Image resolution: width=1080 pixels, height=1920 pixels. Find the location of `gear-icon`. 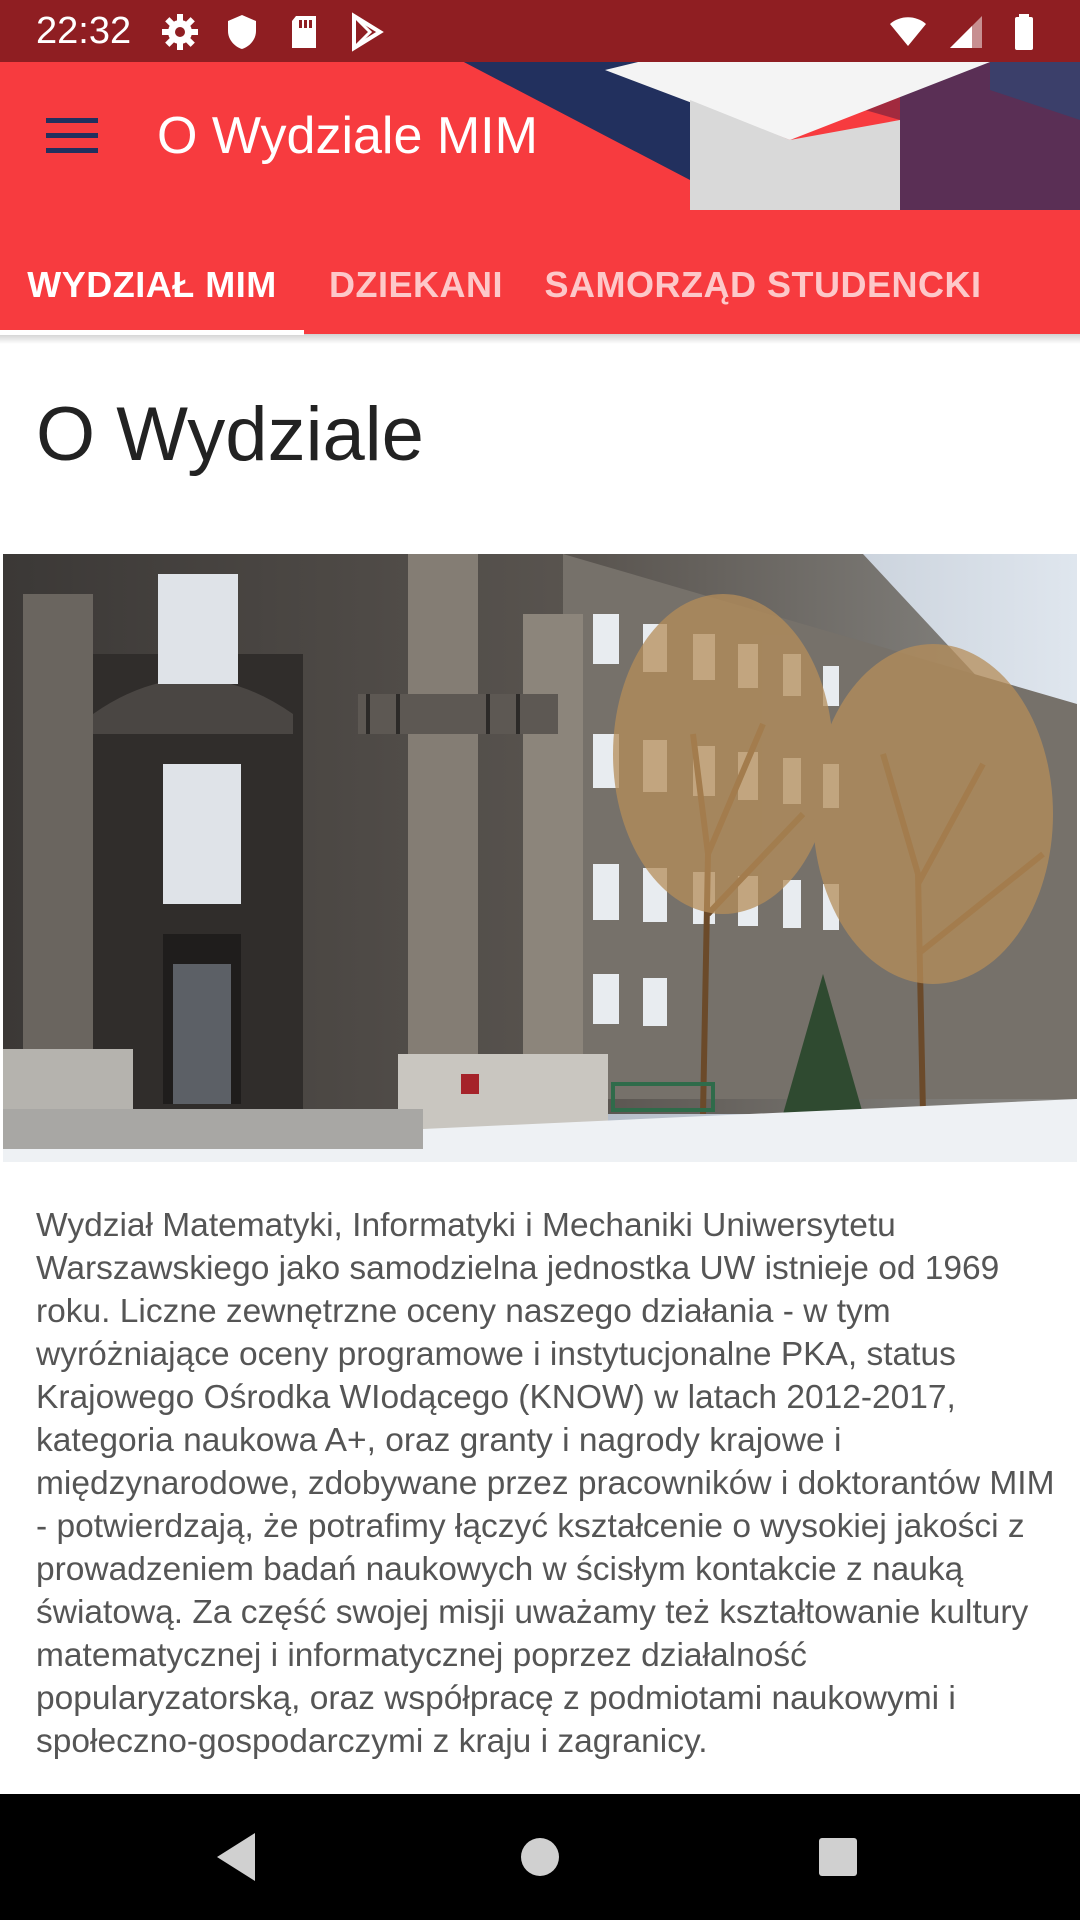

gear-icon is located at coordinates (180, 32).